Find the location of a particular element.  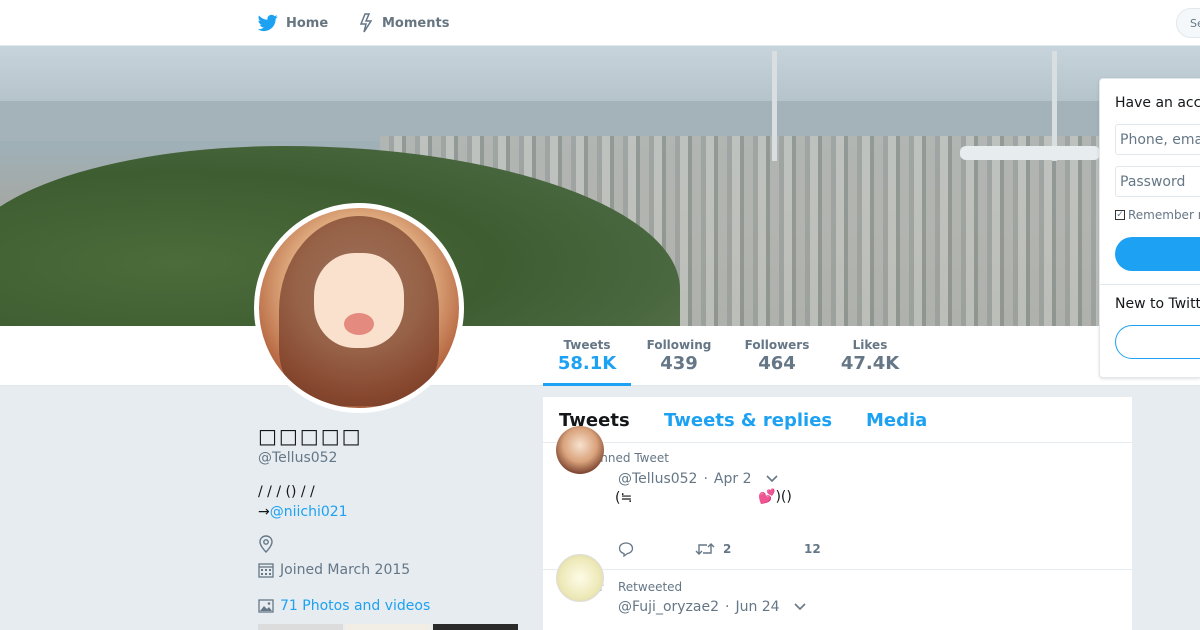

tweet-text-tail: )() is located at coordinates (783, 497).